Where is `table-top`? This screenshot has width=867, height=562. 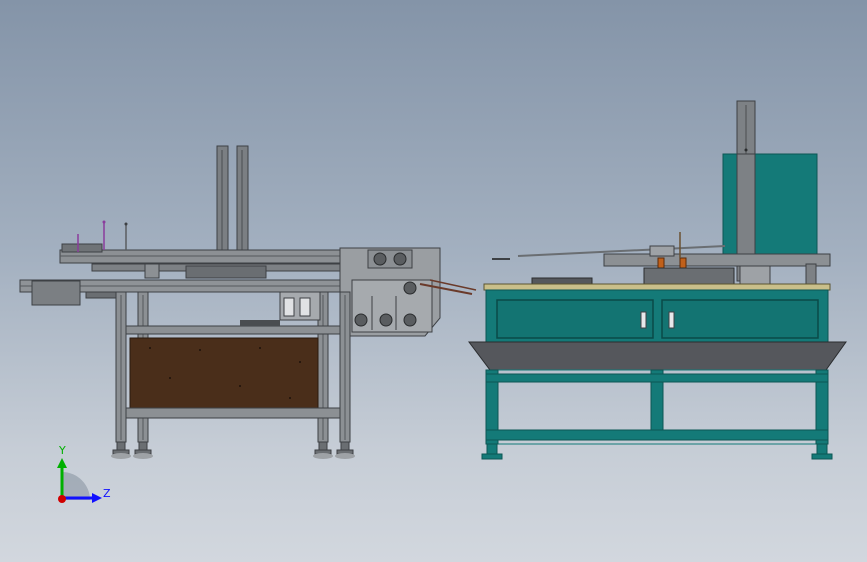
table-top is located at coordinates (657, 287).